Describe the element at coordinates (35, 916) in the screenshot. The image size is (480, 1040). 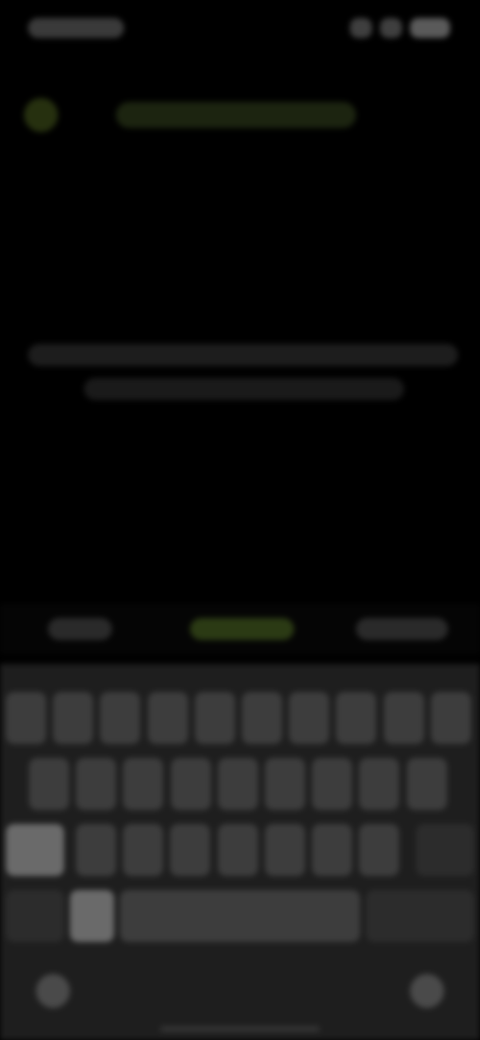
I see `numbers-key` at that location.